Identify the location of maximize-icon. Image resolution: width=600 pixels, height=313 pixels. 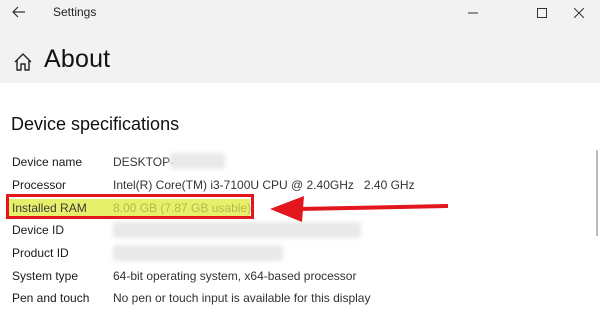
(542, 12).